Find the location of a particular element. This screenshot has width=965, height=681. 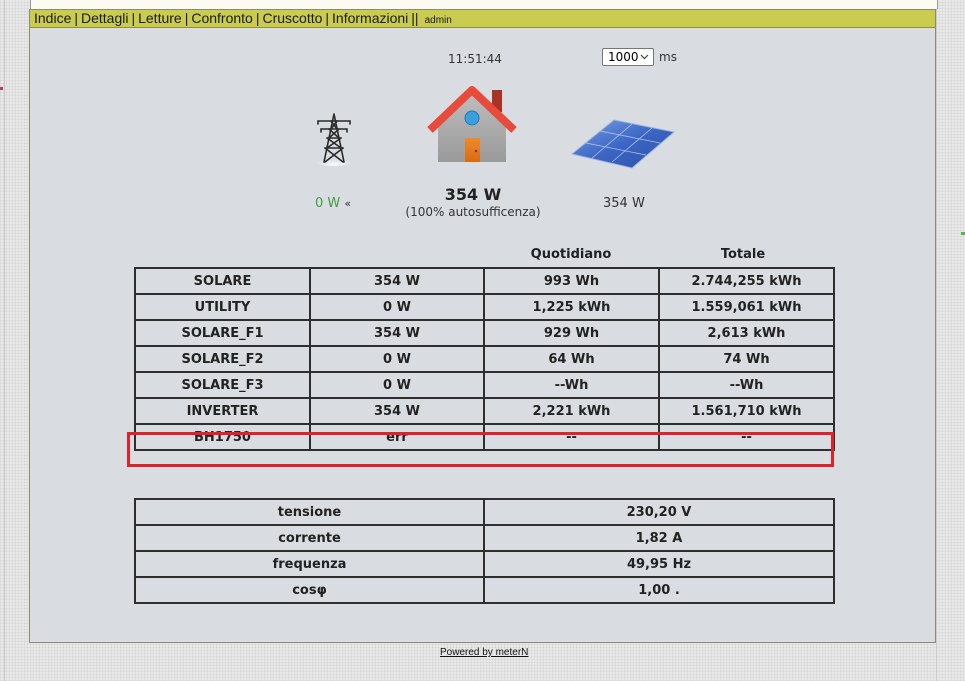

column-header-daily: Quotidiano is located at coordinates (571, 254).